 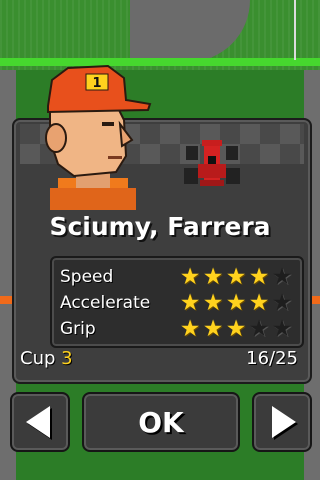 I want to click on cup-number: 3, so click(x=67, y=358).